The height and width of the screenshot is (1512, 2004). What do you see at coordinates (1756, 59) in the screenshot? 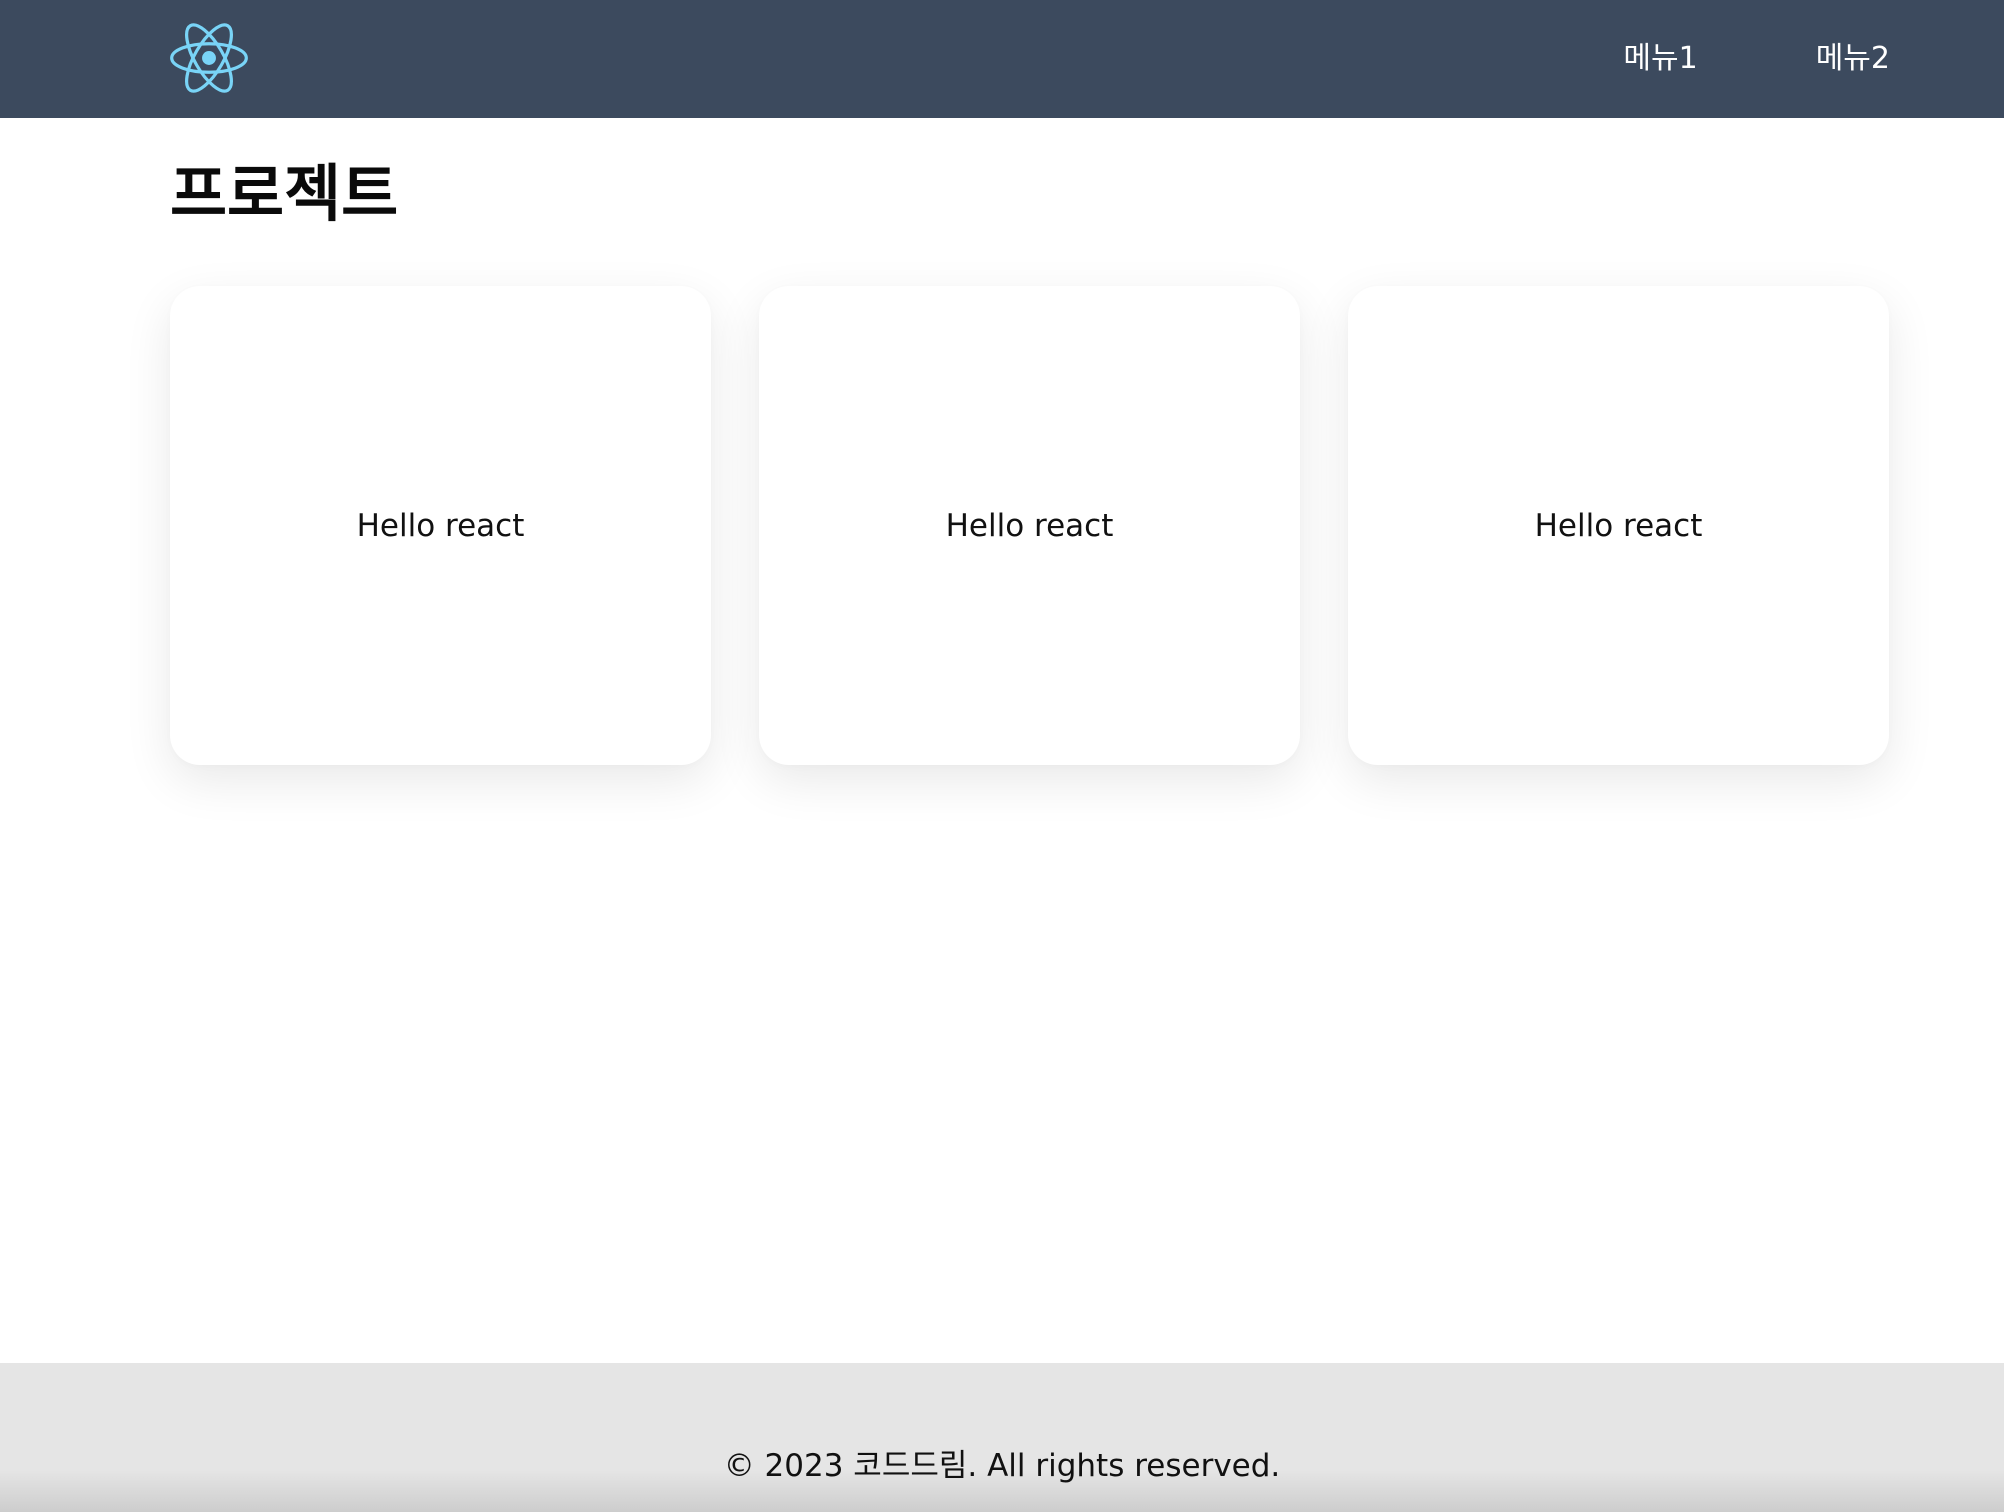
I see `main-nav: 메뉴1 메뉴2` at bounding box center [1756, 59].